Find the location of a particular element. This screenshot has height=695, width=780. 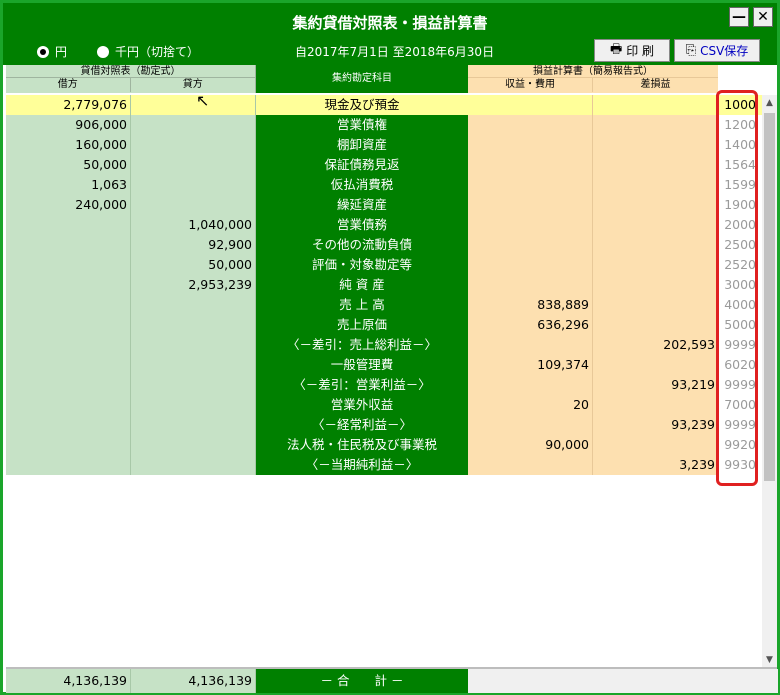

credit-cell: 2,953,239 is located at coordinates (193, 285).